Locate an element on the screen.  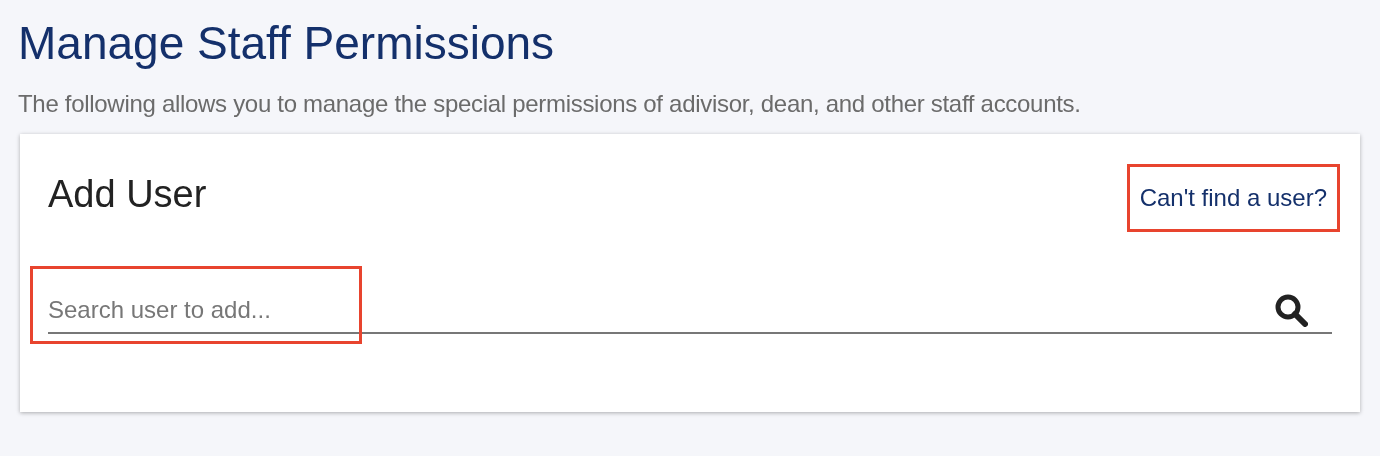
card-title: Add User is located at coordinates (127, 194).